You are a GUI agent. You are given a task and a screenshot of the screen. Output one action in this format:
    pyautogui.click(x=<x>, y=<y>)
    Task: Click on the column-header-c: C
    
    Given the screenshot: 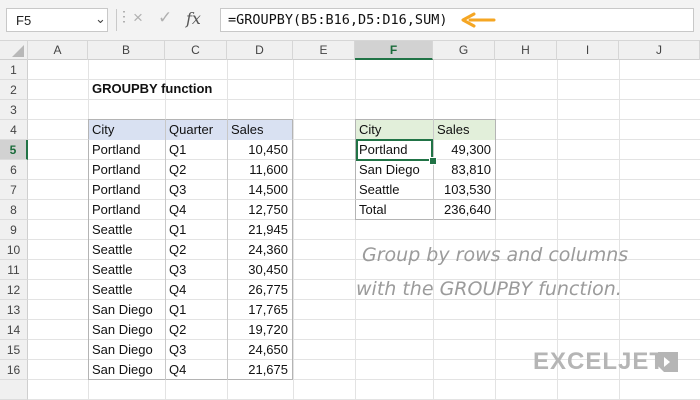 What is the action you would take?
    pyautogui.click(x=196, y=50)
    